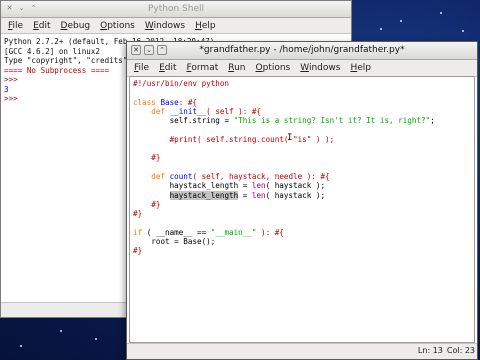  I want to click on code-line: #print( self.string.count( "is" ) );, so click(284, 139).